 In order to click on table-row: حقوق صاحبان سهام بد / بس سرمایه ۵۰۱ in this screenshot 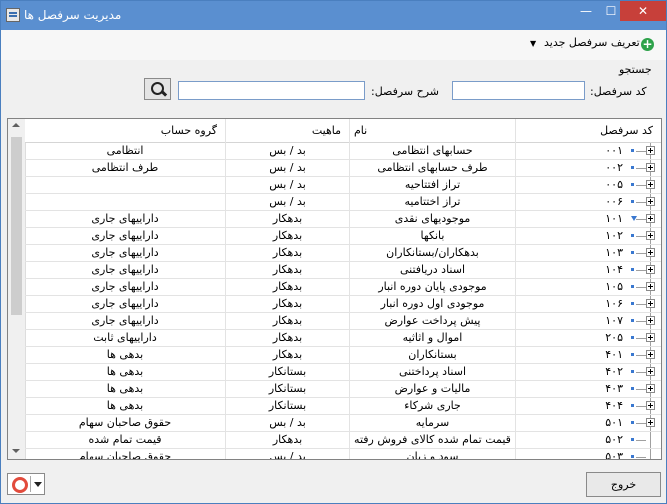, I will do `click(343, 423)`.